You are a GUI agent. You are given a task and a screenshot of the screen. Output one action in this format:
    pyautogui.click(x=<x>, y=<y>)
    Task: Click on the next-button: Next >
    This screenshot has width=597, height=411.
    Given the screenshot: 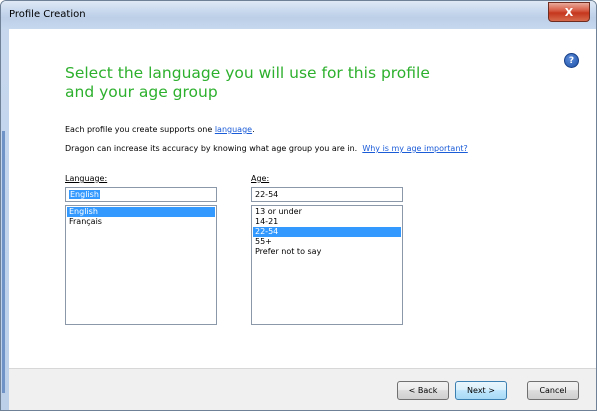 What is the action you would take?
    pyautogui.click(x=481, y=390)
    